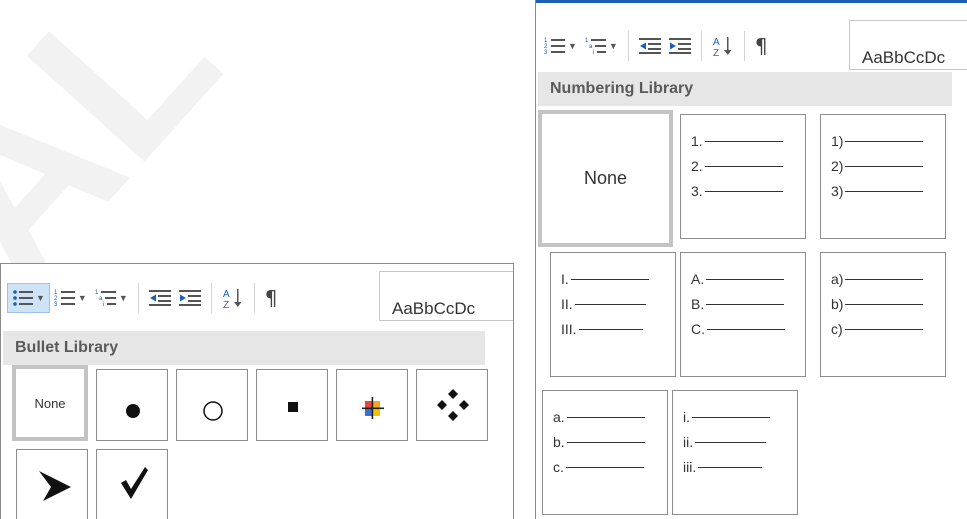  What do you see at coordinates (837, 279) in the screenshot?
I see `numbering-marker: a)` at bounding box center [837, 279].